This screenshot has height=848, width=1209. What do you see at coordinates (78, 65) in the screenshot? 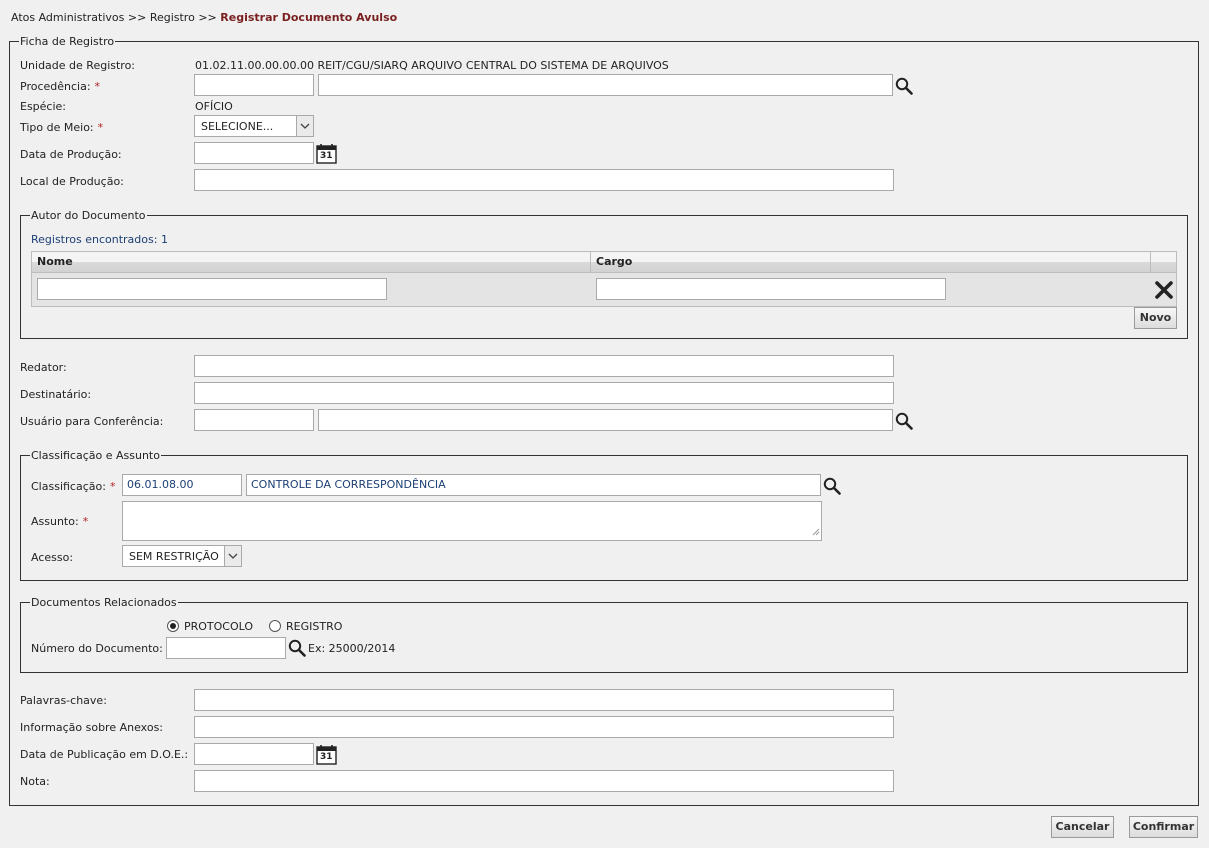
I see `unidade-label: Unidade de Registro:` at bounding box center [78, 65].